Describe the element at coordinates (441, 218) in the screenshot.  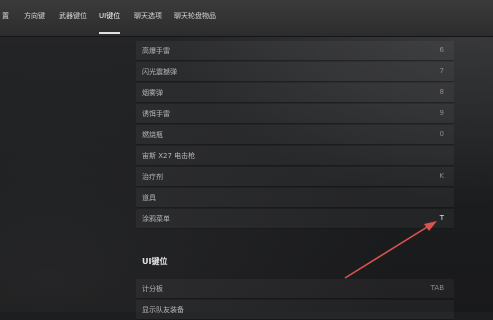
I see `keybind-key: T` at that location.